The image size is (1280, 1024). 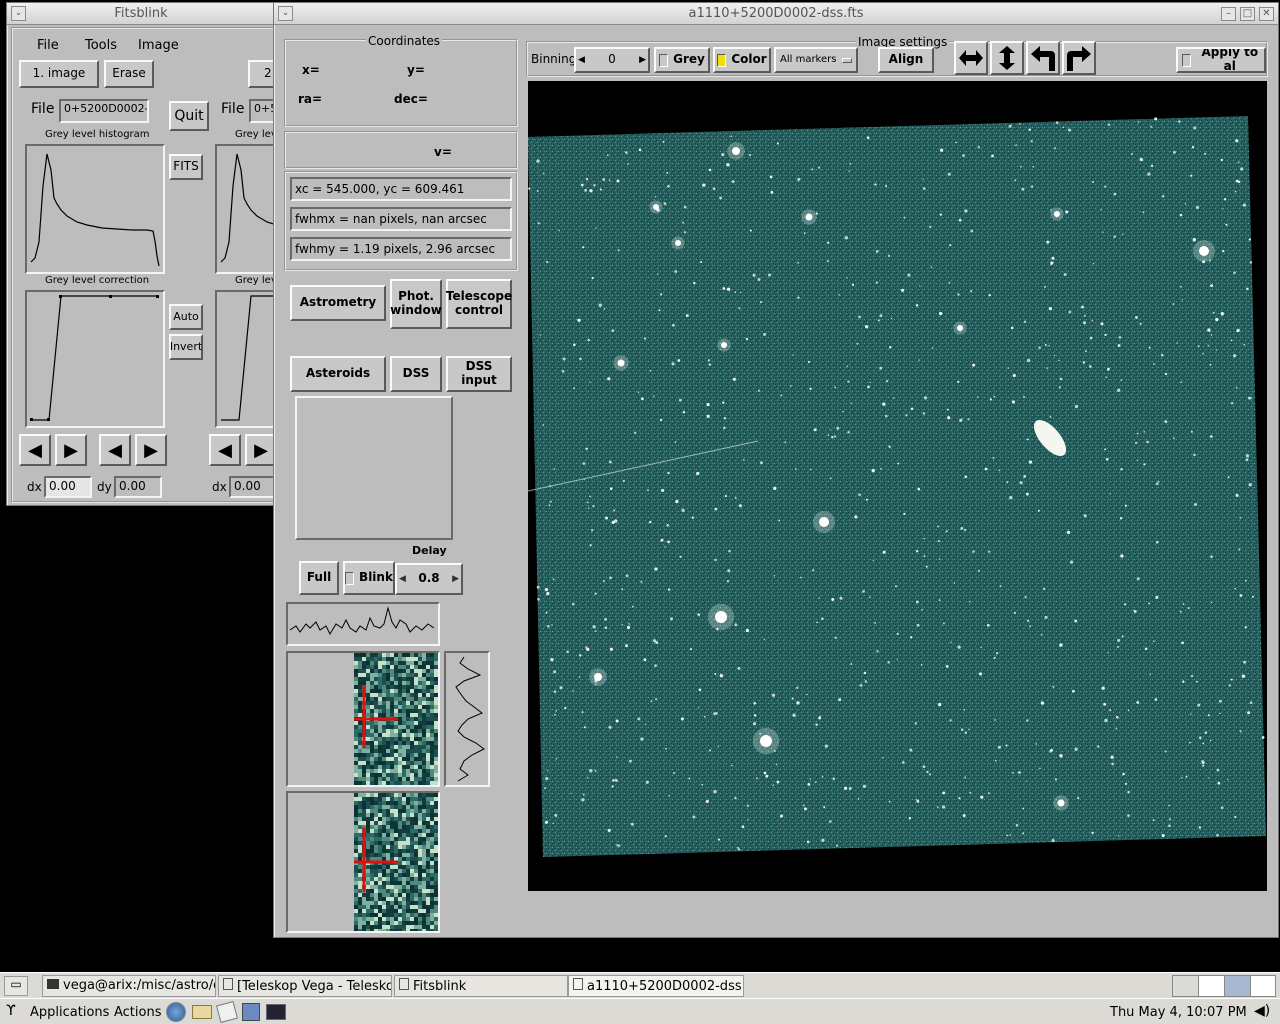 I want to click on astrometry-button: Astrometry, so click(x=338, y=303).